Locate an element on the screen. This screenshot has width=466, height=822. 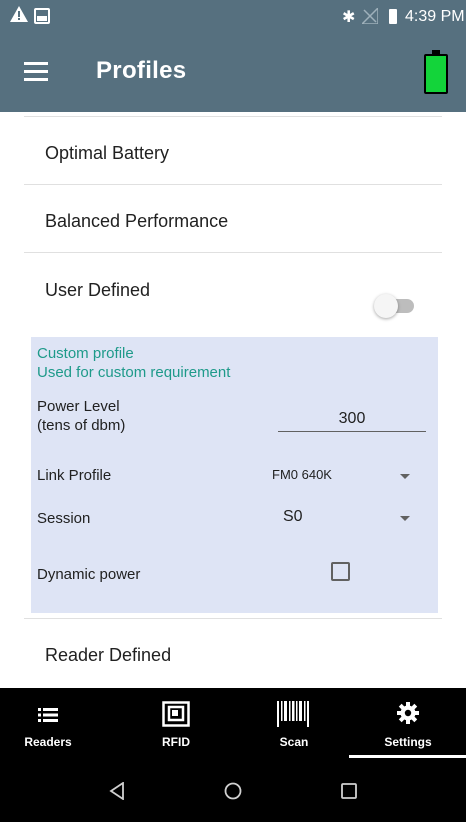
nav-readers-label: Readers is located at coordinates (48, 742).